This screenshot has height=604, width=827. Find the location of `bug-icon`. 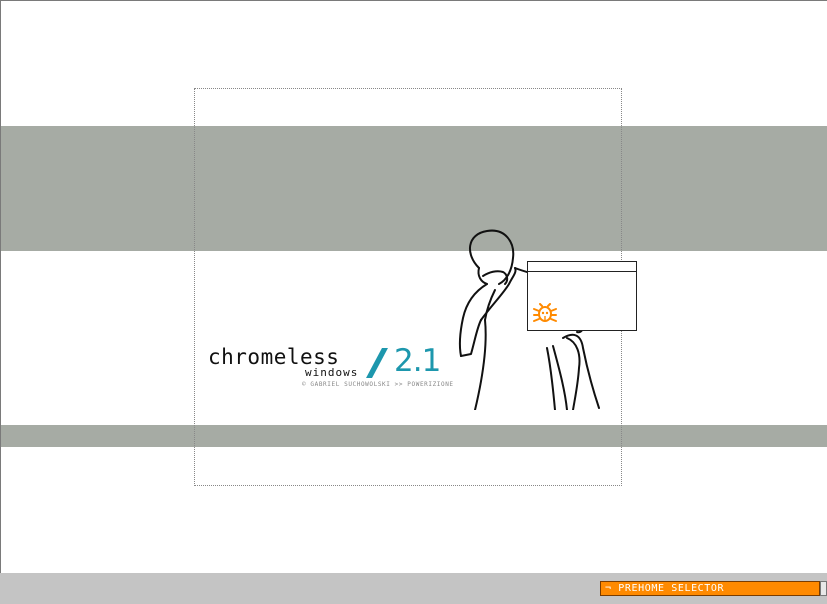

bug-icon is located at coordinates (545, 312).